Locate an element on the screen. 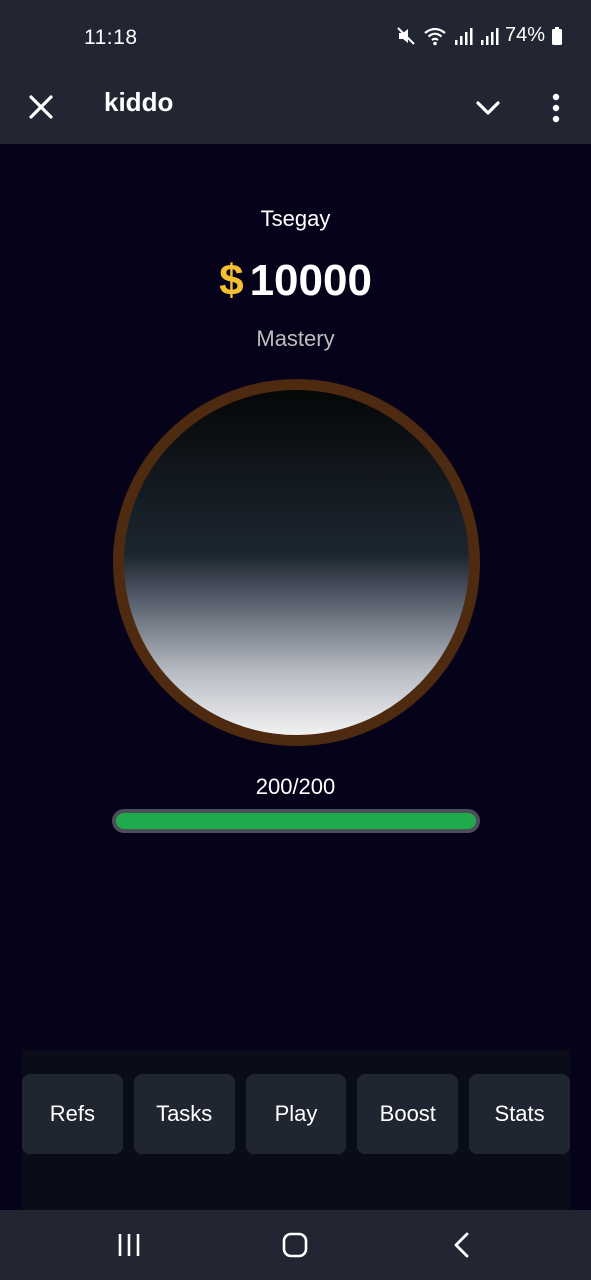 Image resolution: width=591 pixels, height=1280 pixels. mute-icon is located at coordinates (406, 36).